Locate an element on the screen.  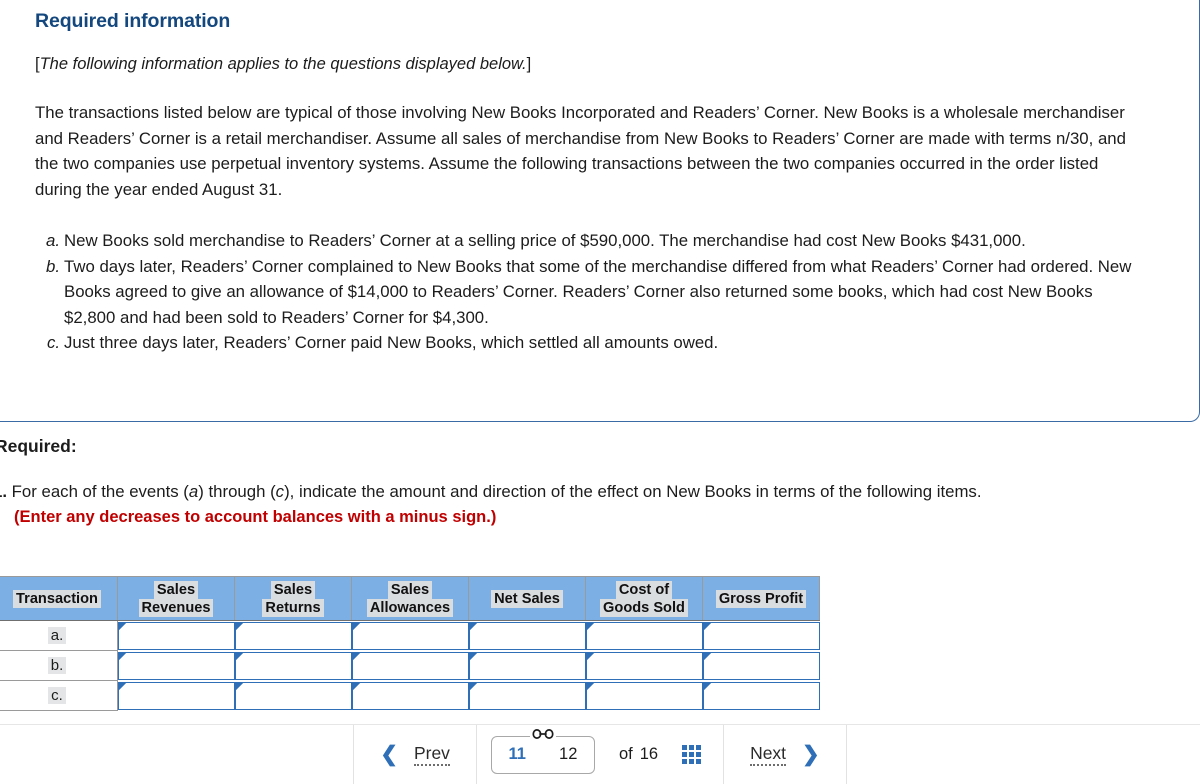
event-marker-a: a. is located at coordinates (53, 240).